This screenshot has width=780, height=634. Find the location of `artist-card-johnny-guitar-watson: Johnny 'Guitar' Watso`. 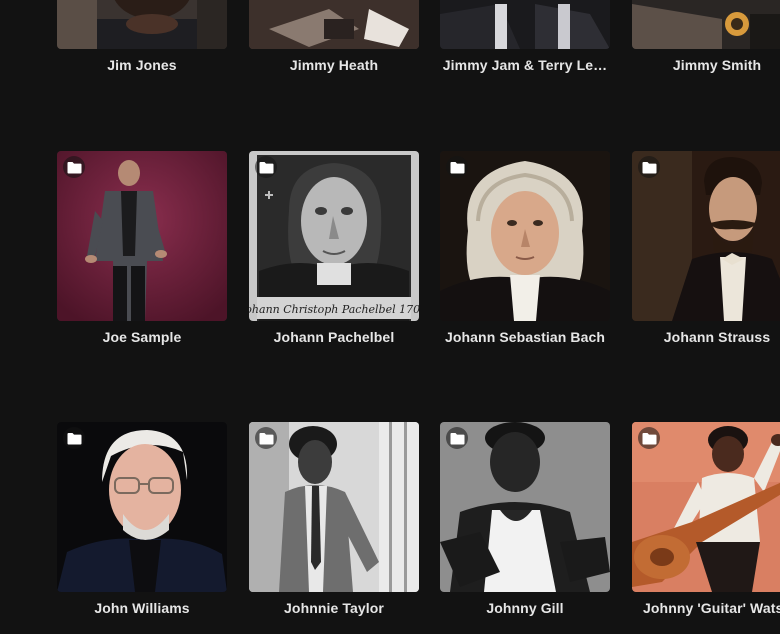

artist-card-johnny-guitar-watson: Johnny 'Guitar' Watso is located at coordinates (706, 519).